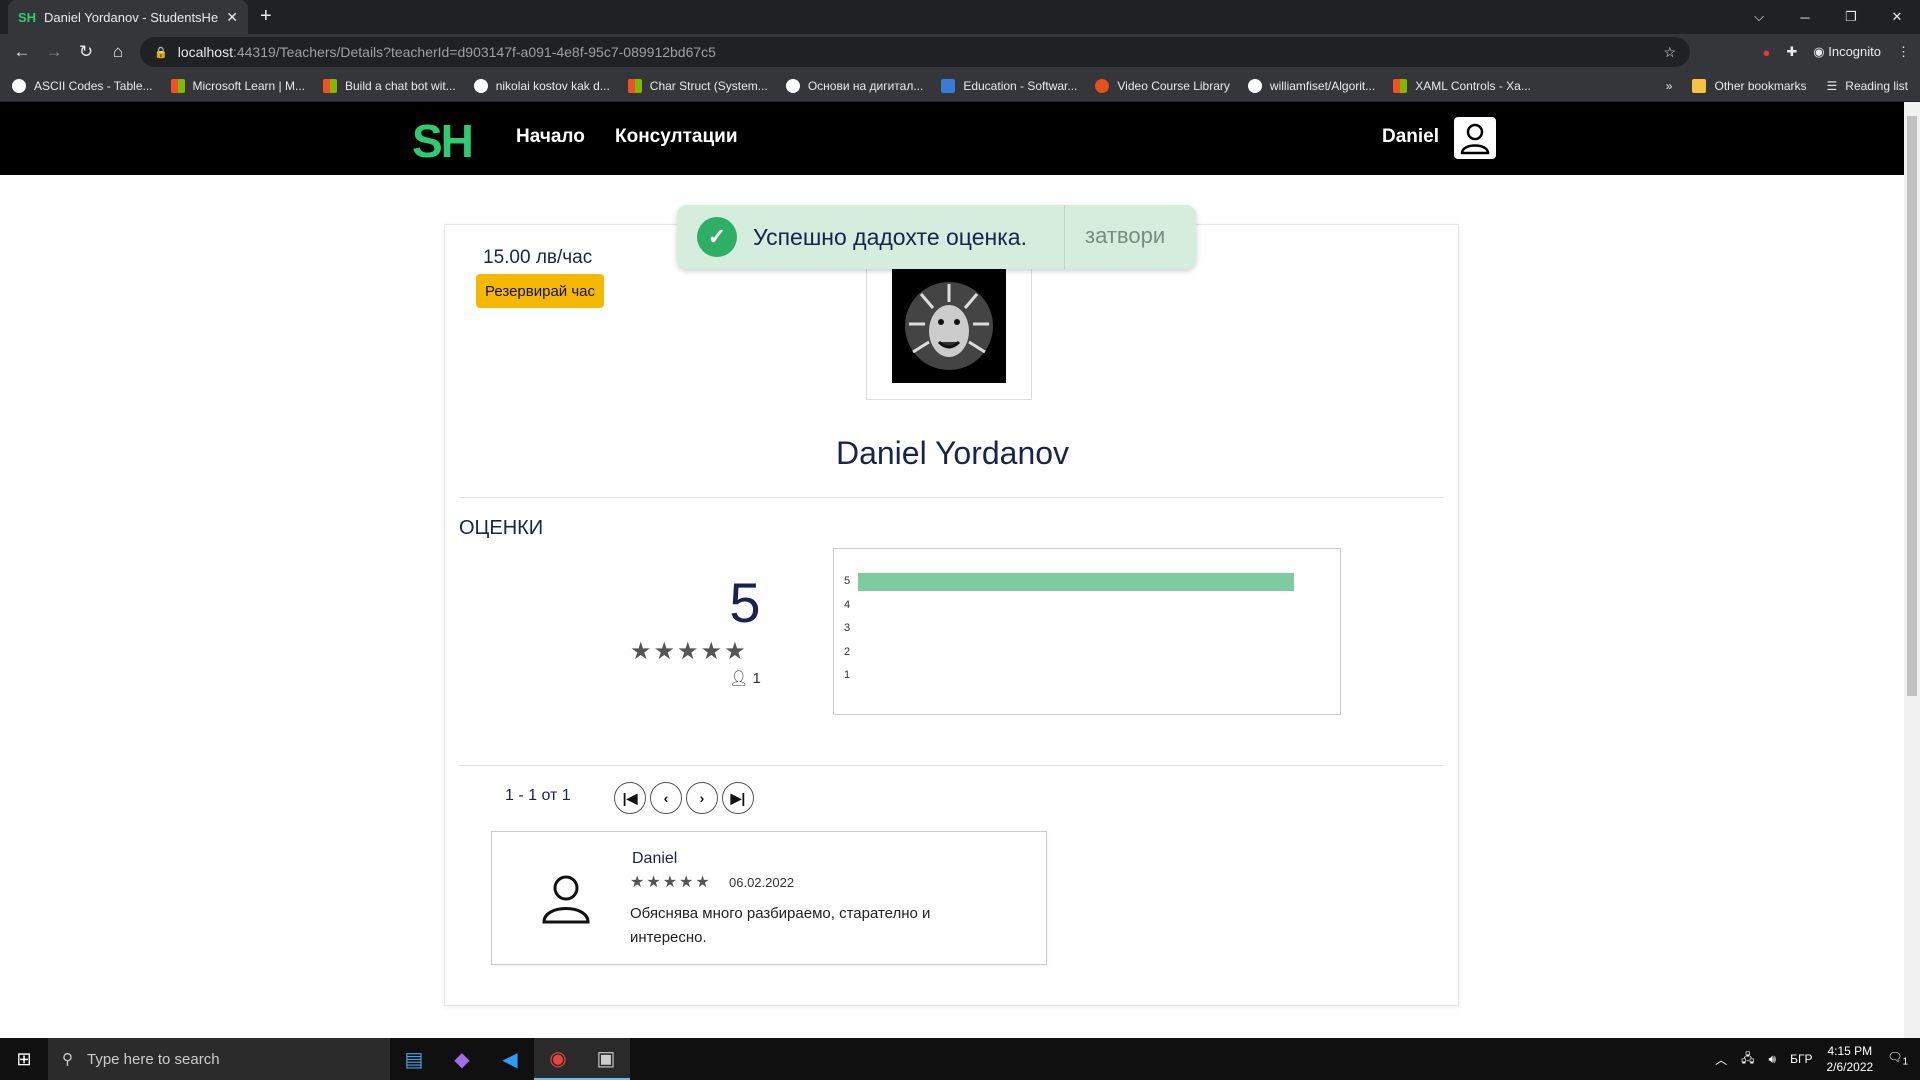 The height and width of the screenshot is (1080, 1920). I want to click on more-bookmarks-icon: », so click(1669, 86).